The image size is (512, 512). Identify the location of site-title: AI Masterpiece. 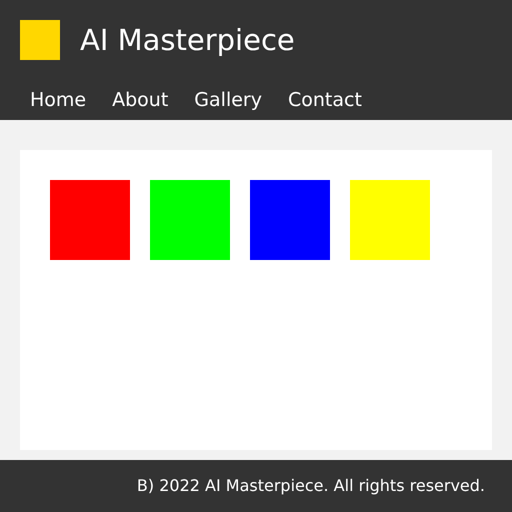
(187, 40).